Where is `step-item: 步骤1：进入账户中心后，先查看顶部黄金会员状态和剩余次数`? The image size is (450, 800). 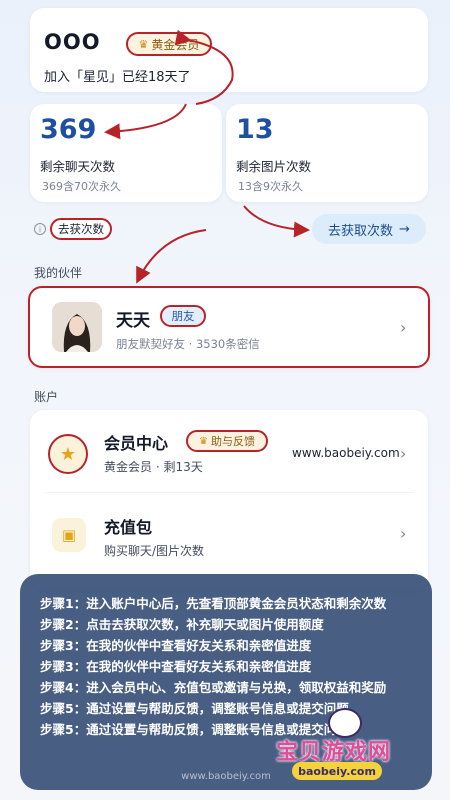 step-item: 步骤1：进入账户中心后，先查看顶部黄金会员状态和剩余次数 is located at coordinates (213, 603).